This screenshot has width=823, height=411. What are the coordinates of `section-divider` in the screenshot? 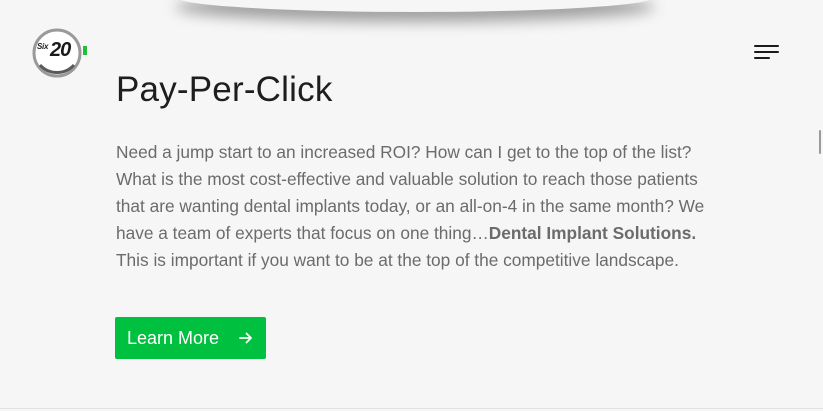 It's located at (411, 408).